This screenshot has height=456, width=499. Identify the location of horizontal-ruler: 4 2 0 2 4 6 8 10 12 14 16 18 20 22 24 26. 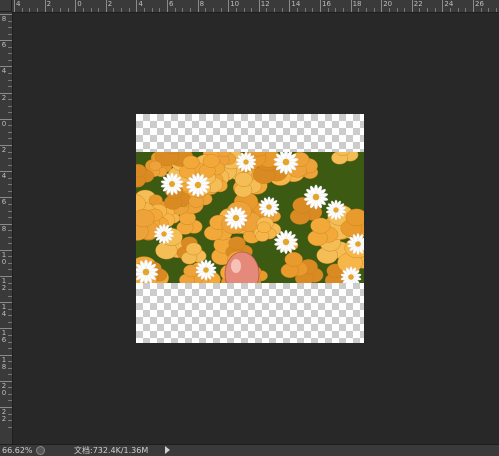
(249, 6).